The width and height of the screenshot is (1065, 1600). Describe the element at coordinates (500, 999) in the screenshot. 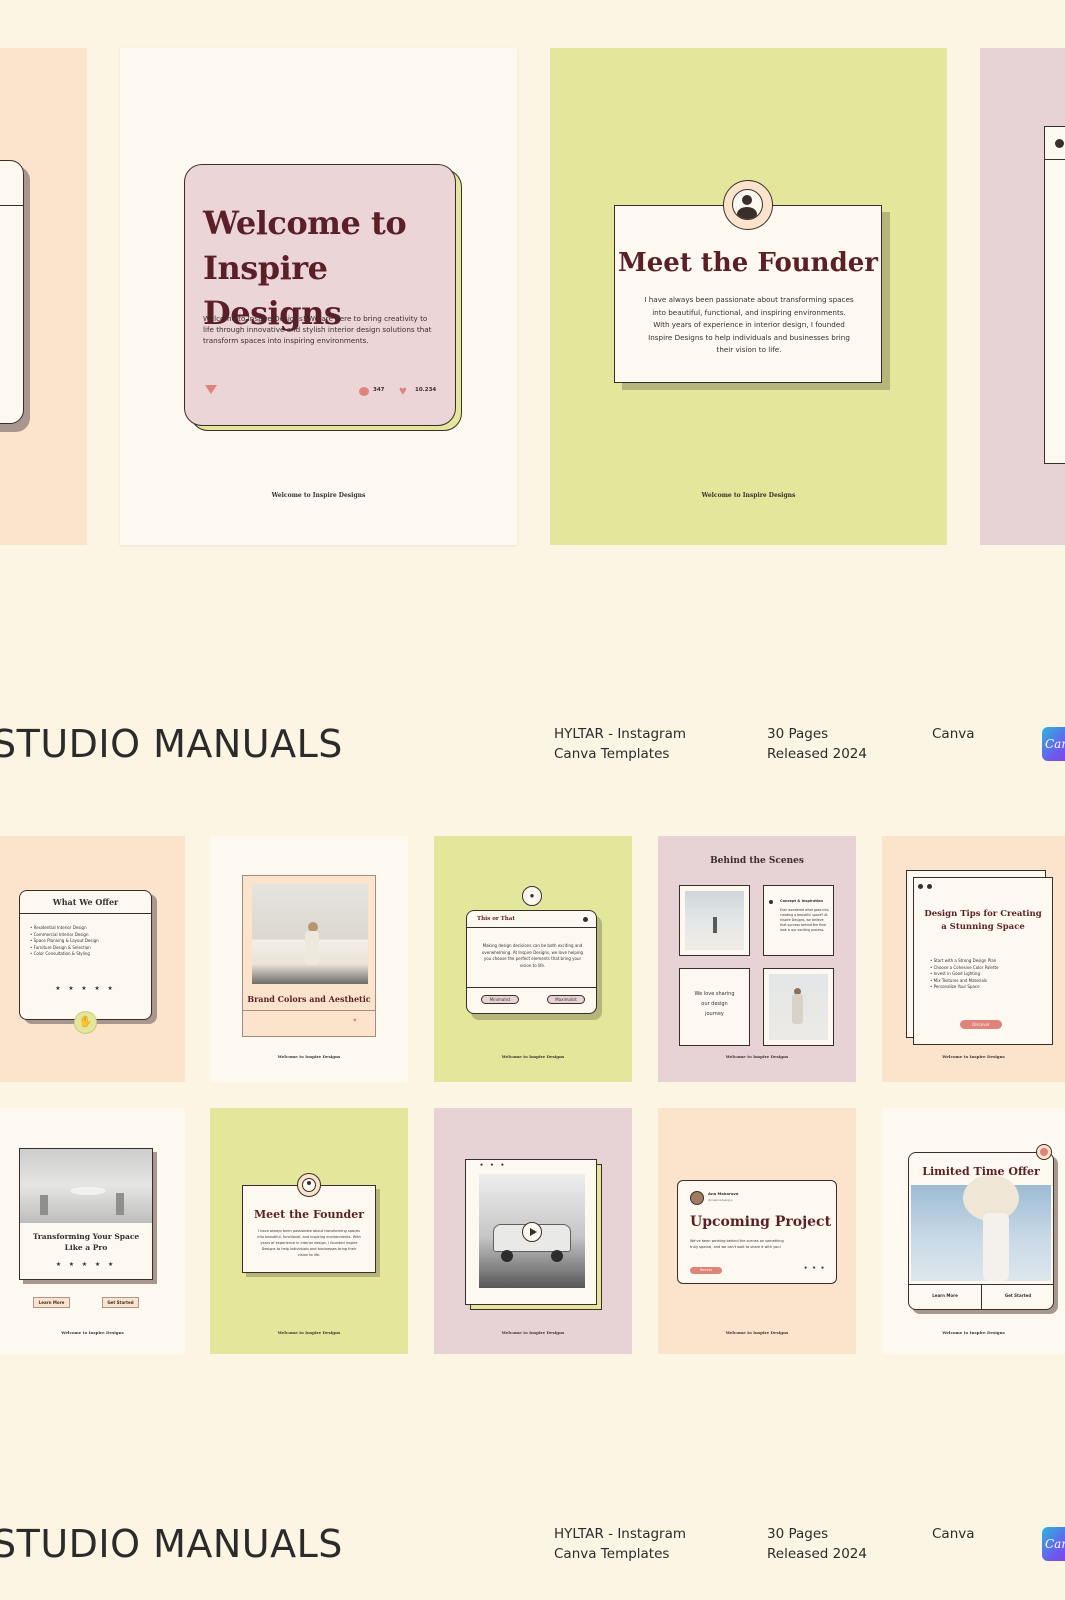

I see `minimalist-button: Minimalist` at that location.